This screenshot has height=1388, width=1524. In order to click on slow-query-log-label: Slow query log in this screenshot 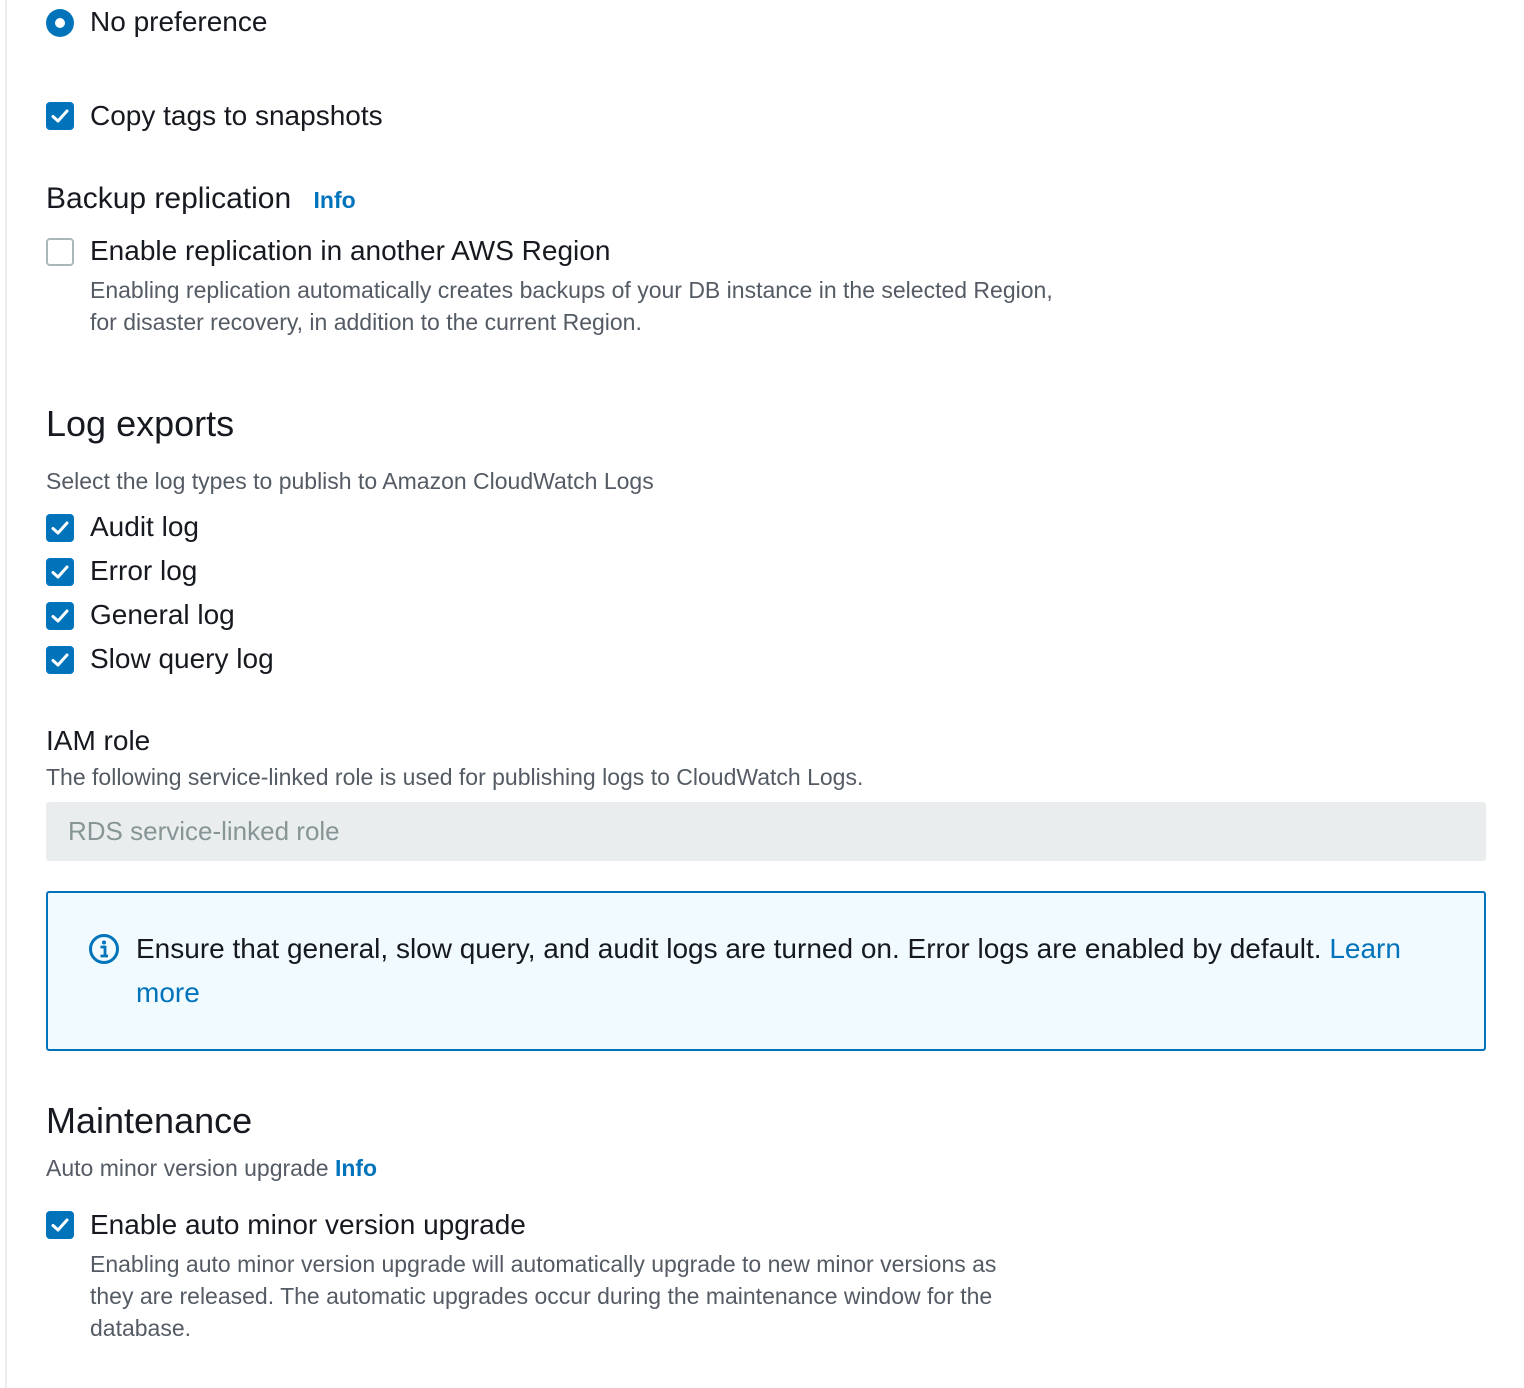, I will do `click(182, 659)`.